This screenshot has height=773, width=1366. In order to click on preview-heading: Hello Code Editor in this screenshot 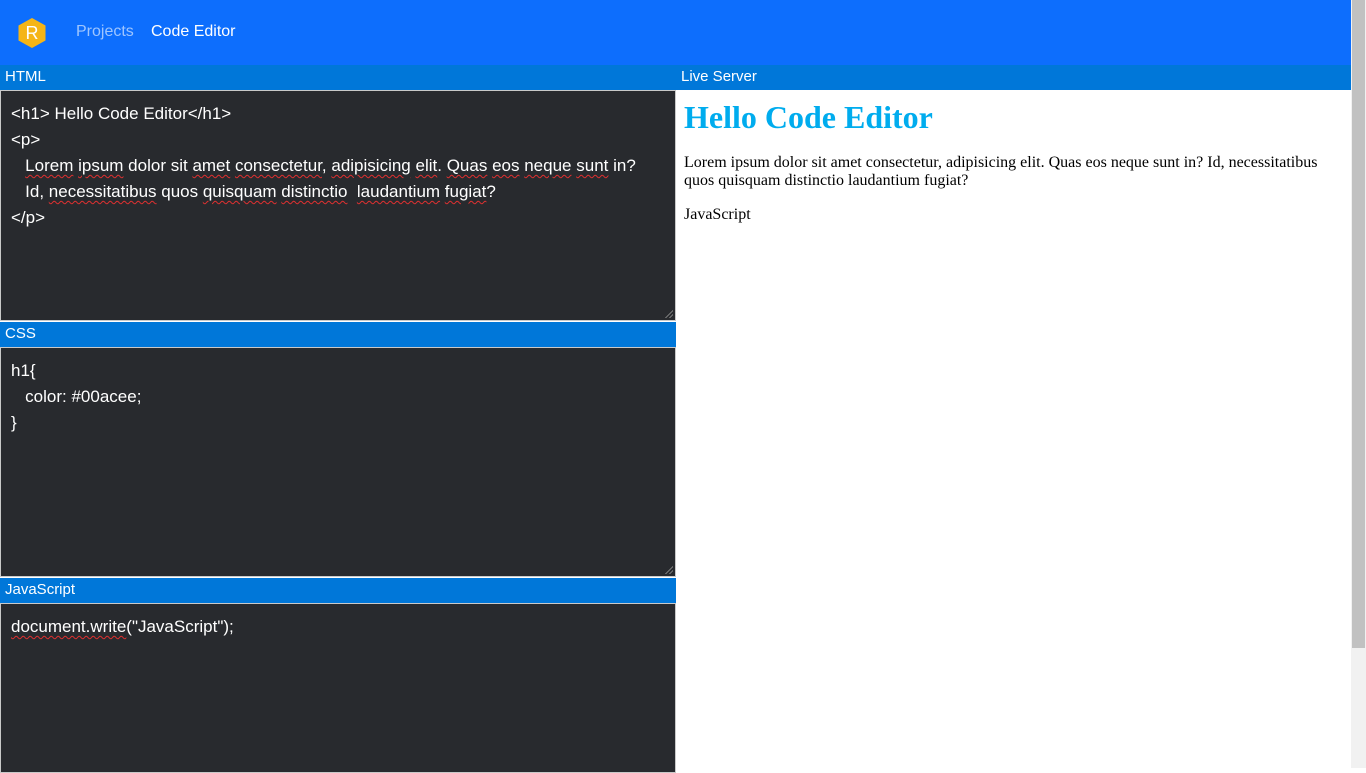, I will do `click(808, 117)`.